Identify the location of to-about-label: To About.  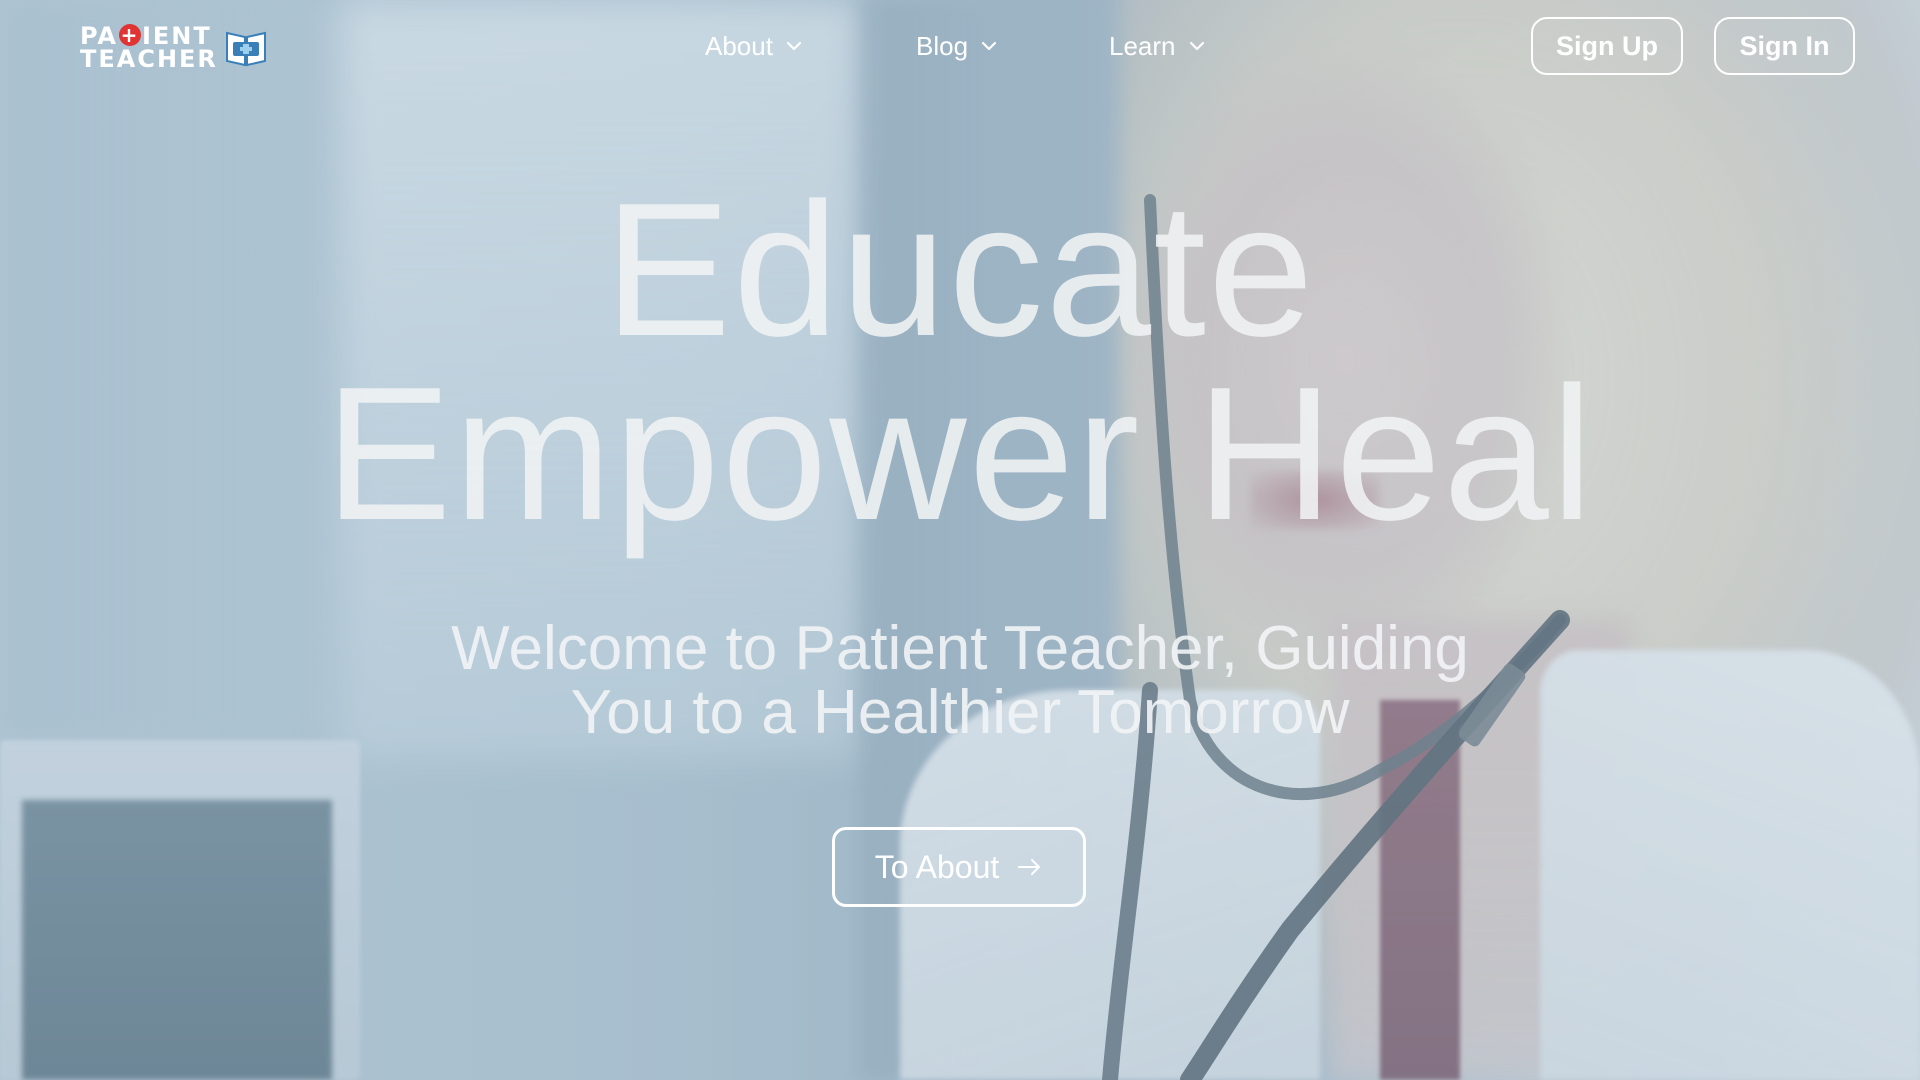
(937, 866).